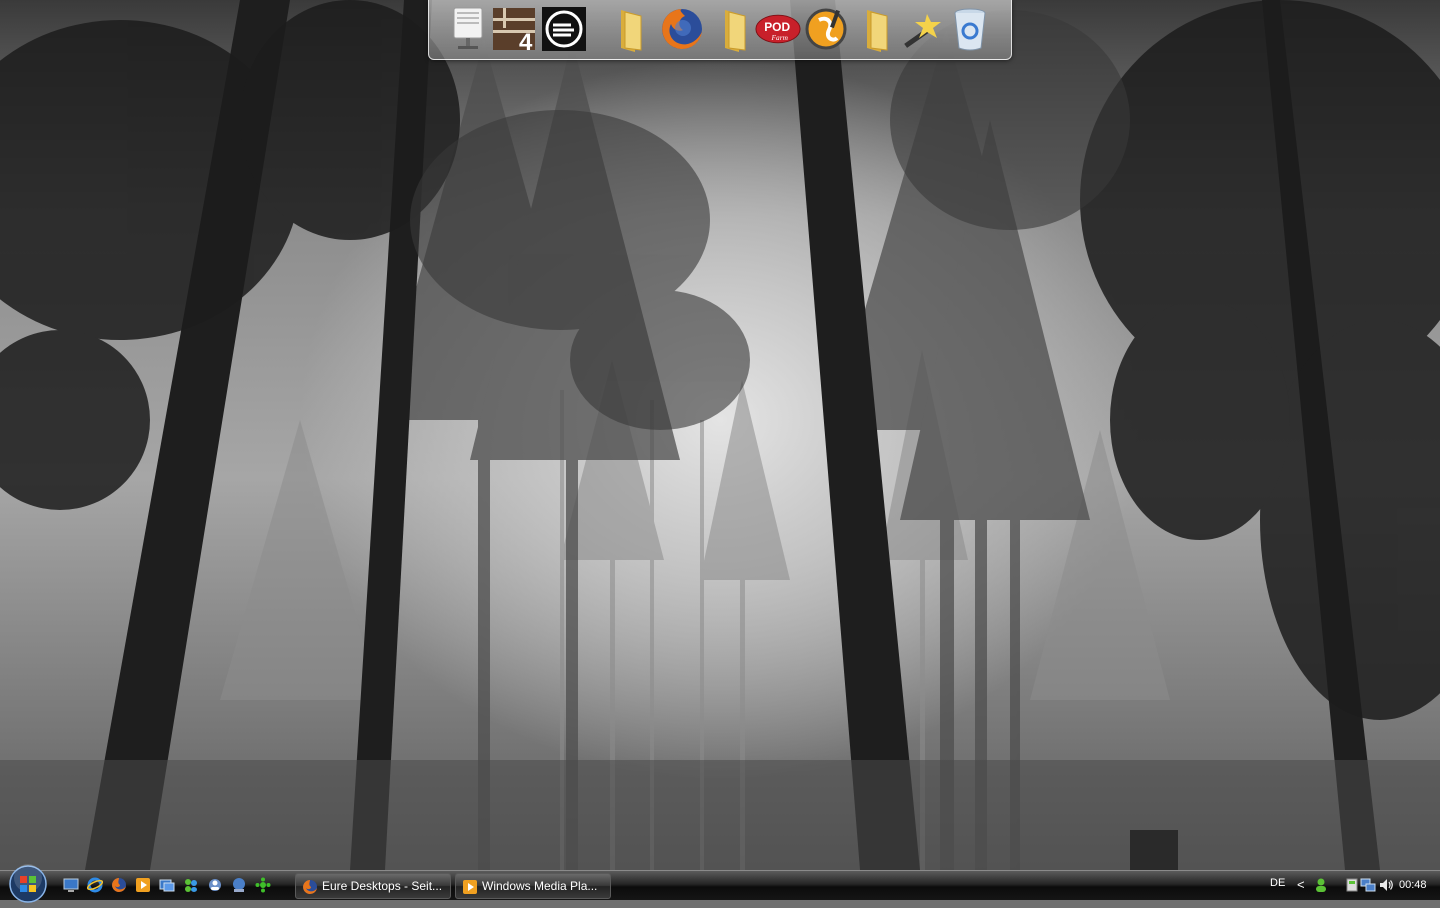  I want to click on system-clock: 00:48, so click(1413, 885).